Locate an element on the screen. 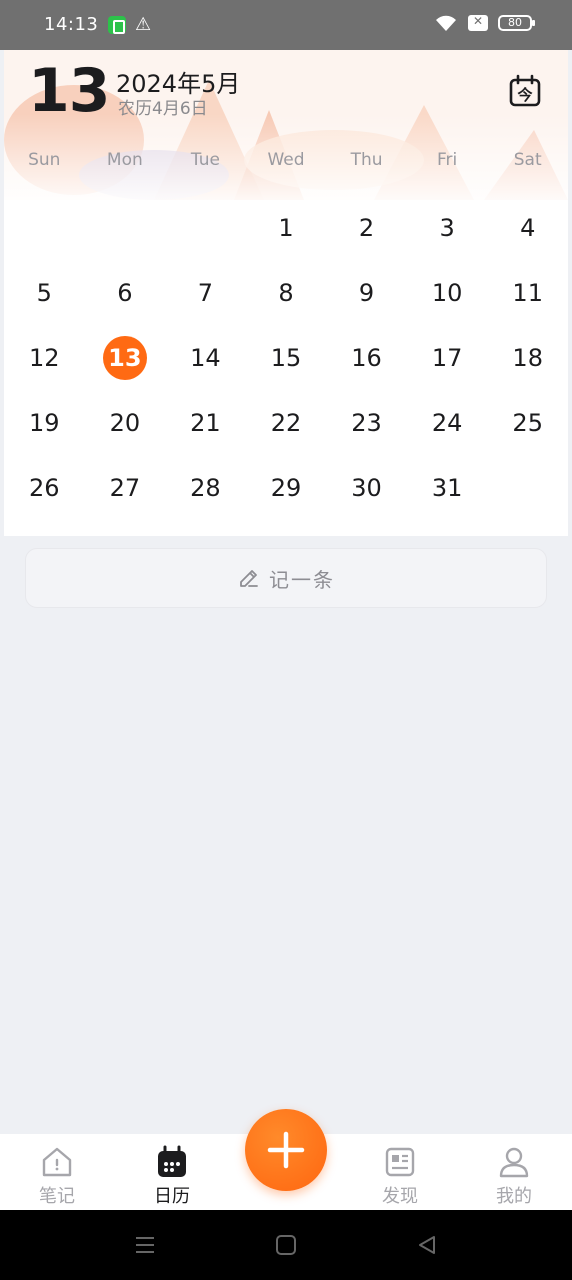 This screenshot has height=1280, width=572. day-cell: 3 is located at coordinates (447, 228).